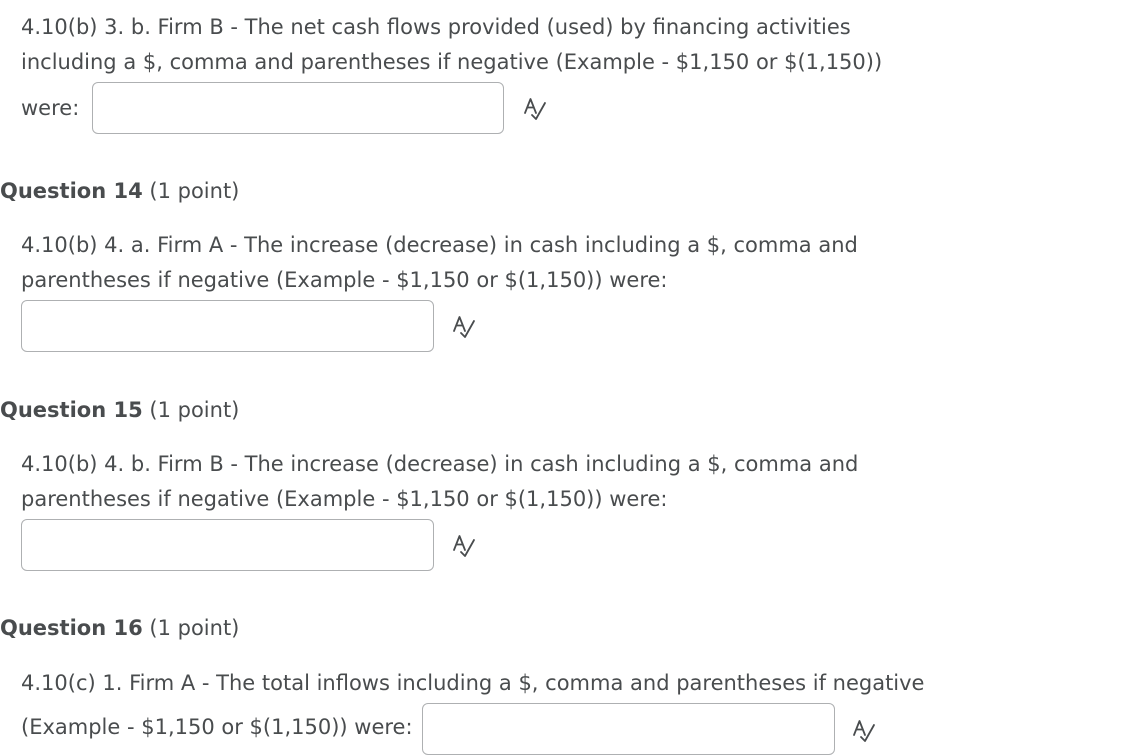  What do you see at coordinates (71, 628) in the screenshot?
I see `question-16-number: Question 16` at bounding box center [71, 628].